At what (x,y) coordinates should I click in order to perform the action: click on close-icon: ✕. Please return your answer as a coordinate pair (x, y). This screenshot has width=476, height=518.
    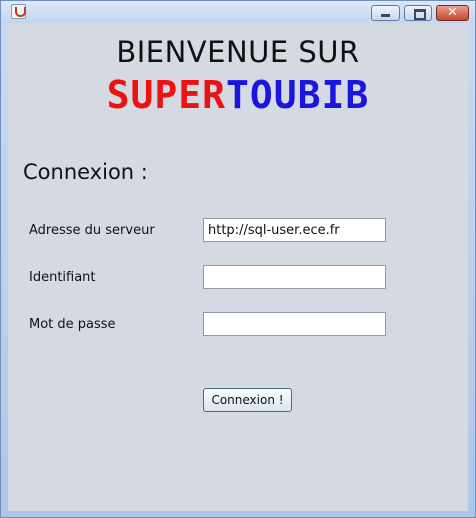
    Looking at the image, I should click on (452, 12).